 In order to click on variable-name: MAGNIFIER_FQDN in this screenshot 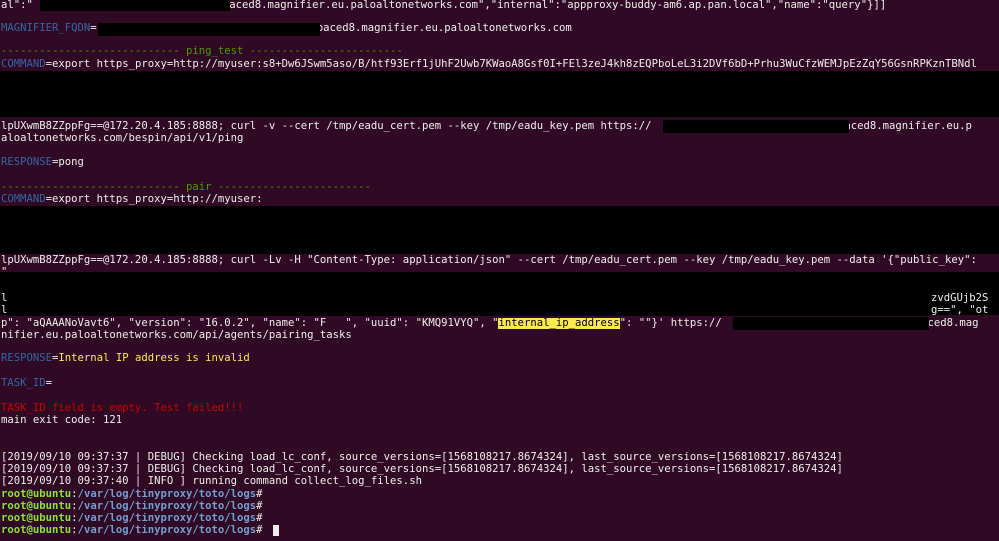, I will do `click(46, 28)`.